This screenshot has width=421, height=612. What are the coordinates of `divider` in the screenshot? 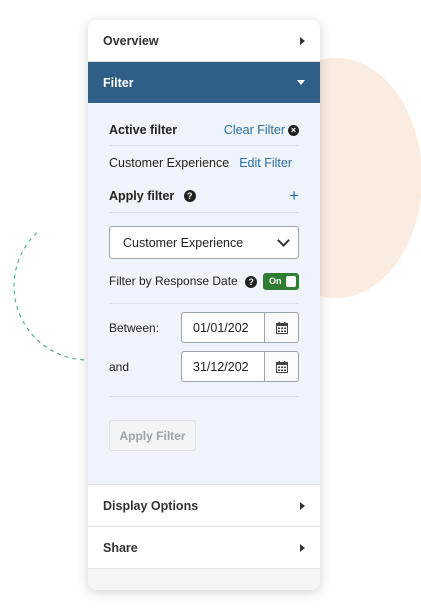 It's located at (204, 396).